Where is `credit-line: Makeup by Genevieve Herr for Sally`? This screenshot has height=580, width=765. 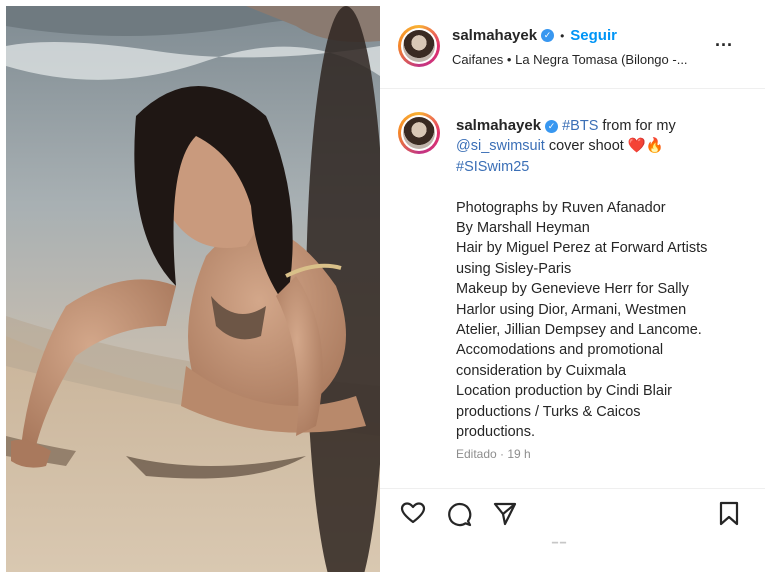
credit-line: Makeup by Genevieve Herr for Sally is located at coordinates (572, 289).